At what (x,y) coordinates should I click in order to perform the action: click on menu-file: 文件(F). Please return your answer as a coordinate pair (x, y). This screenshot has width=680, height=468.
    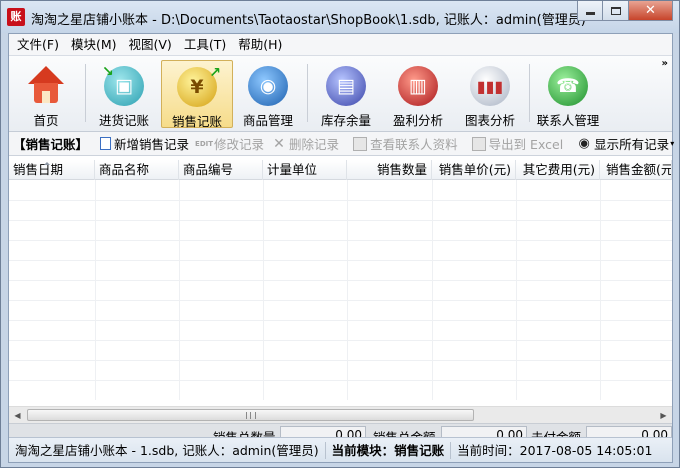
    Looking at the image, I should click on (38, 45).